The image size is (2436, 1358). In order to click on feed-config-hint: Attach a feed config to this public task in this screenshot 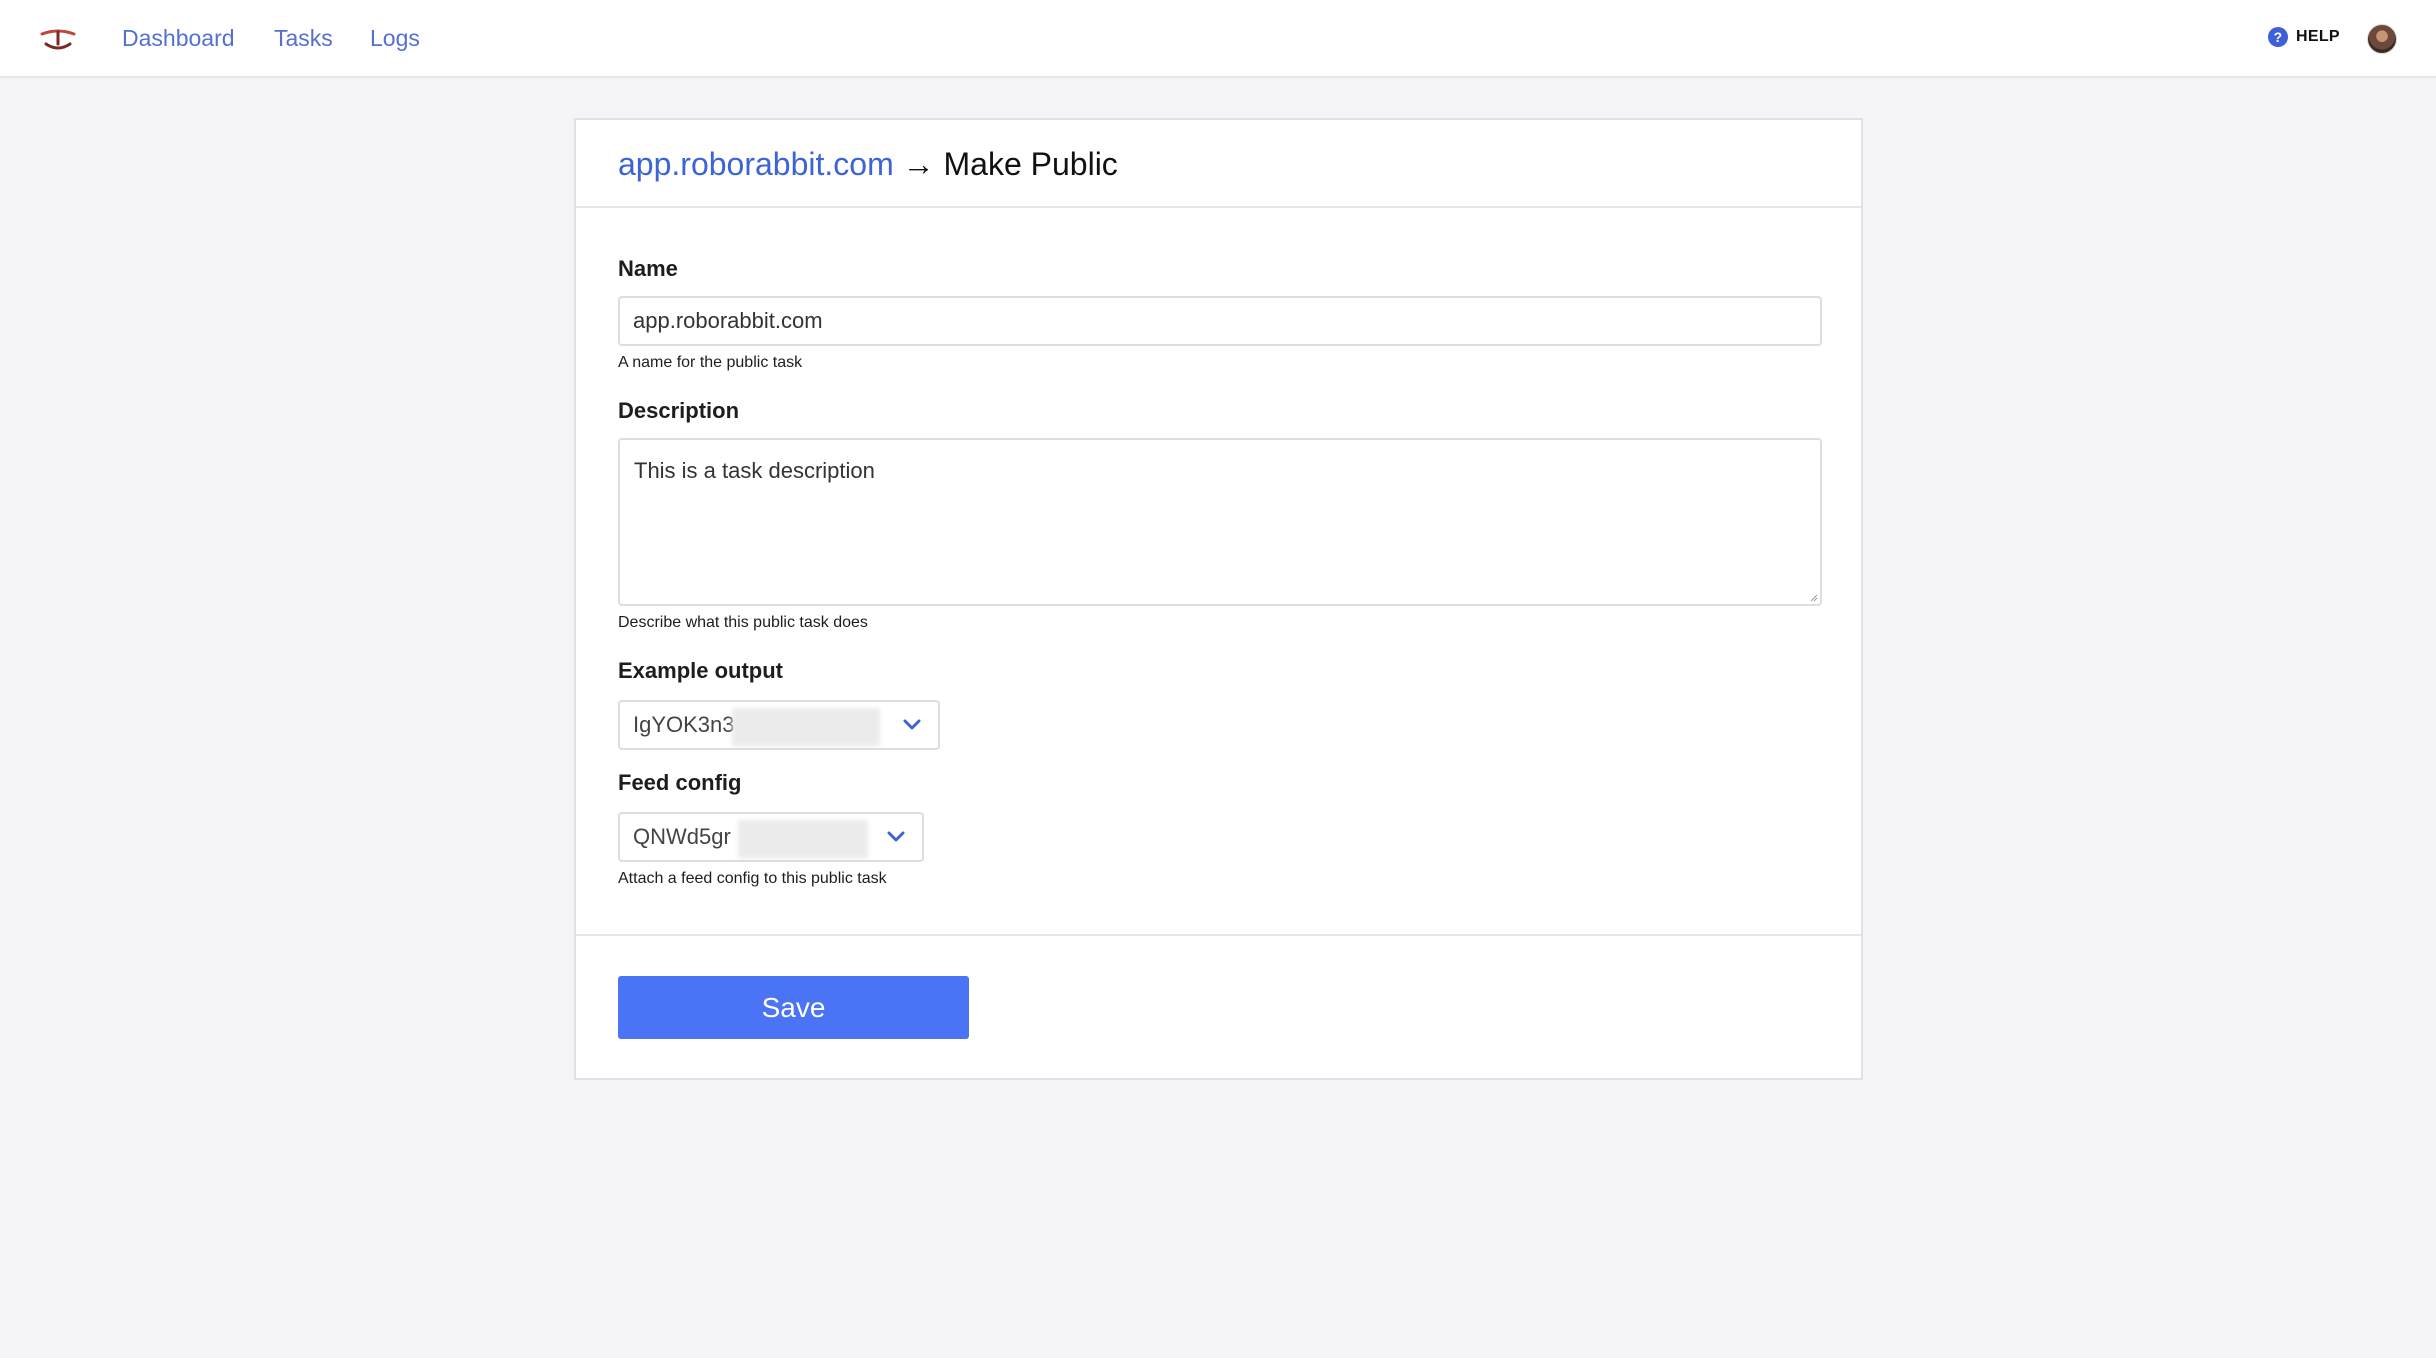, I will do `click(752, 878)`.